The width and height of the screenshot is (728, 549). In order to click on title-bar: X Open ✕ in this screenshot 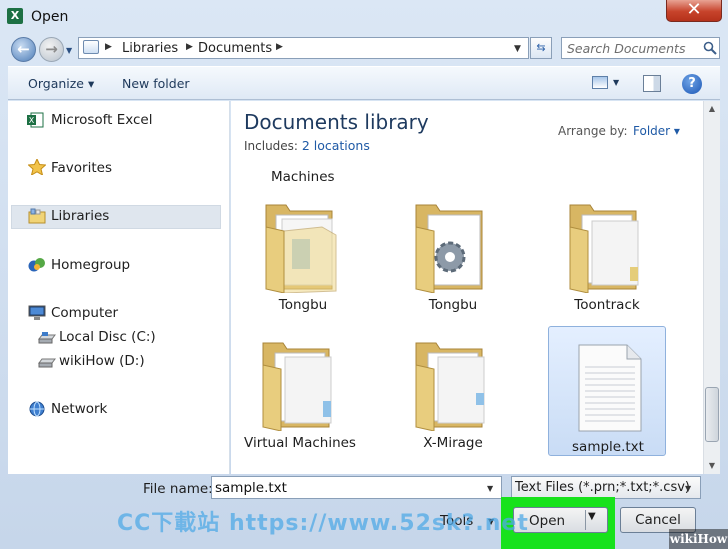, I will do `click(364, 16)`.